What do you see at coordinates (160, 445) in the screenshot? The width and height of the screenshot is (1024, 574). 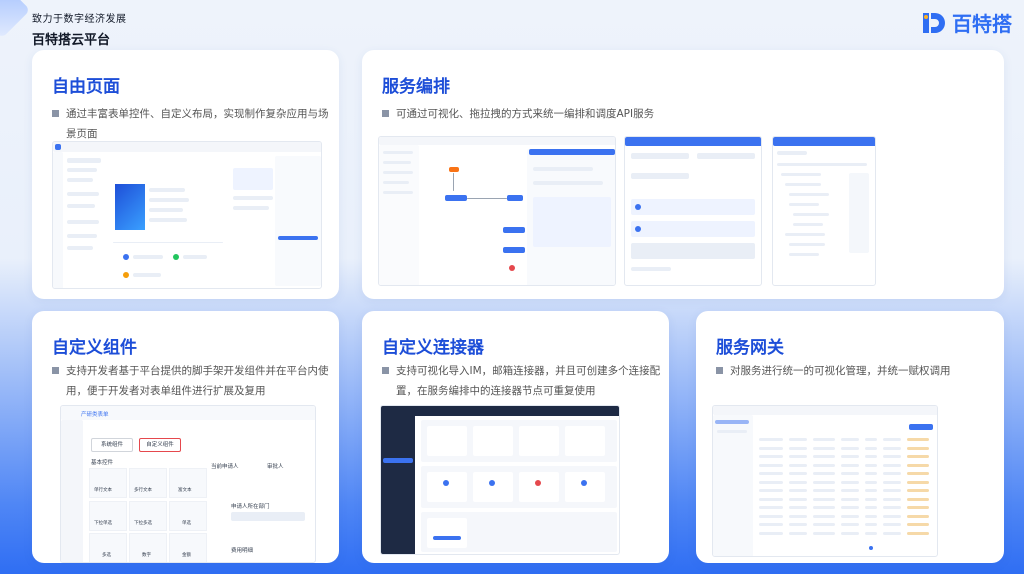 I see `tab-custom: 自定义组件` at bounding box center [160, 445].